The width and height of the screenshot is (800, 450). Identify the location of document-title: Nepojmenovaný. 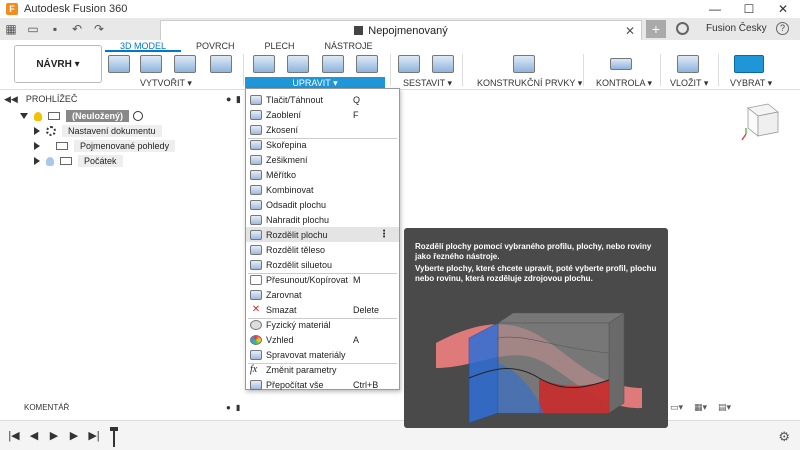
(408, 30).